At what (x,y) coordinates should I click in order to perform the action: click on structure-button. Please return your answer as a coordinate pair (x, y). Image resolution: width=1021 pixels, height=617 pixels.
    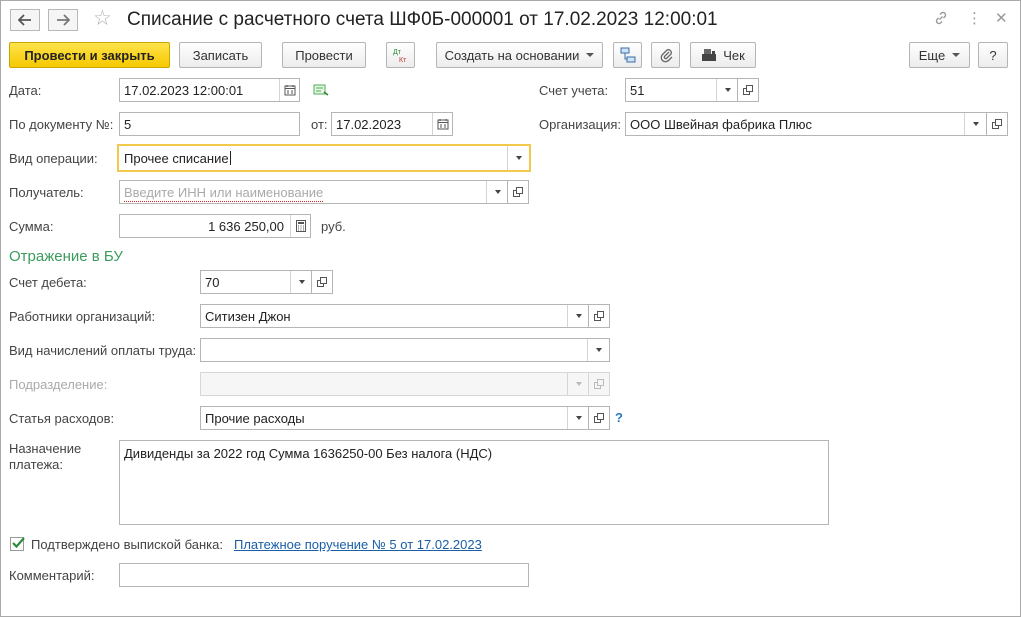
    Looking at the image, I should click on (627, 55).